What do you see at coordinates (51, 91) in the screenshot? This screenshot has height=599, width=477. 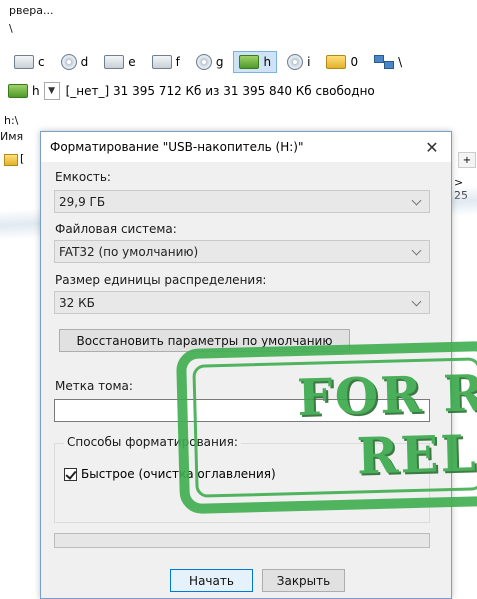 I see `chevron-down-icon: ▼` at bounding box center [51, 91].